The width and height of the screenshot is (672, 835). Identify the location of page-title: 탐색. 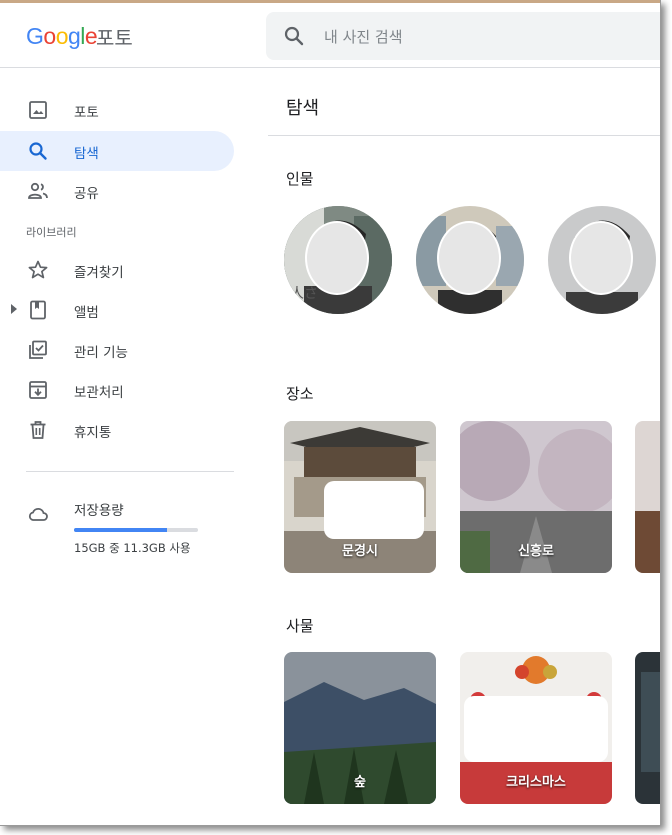
(303, 108).